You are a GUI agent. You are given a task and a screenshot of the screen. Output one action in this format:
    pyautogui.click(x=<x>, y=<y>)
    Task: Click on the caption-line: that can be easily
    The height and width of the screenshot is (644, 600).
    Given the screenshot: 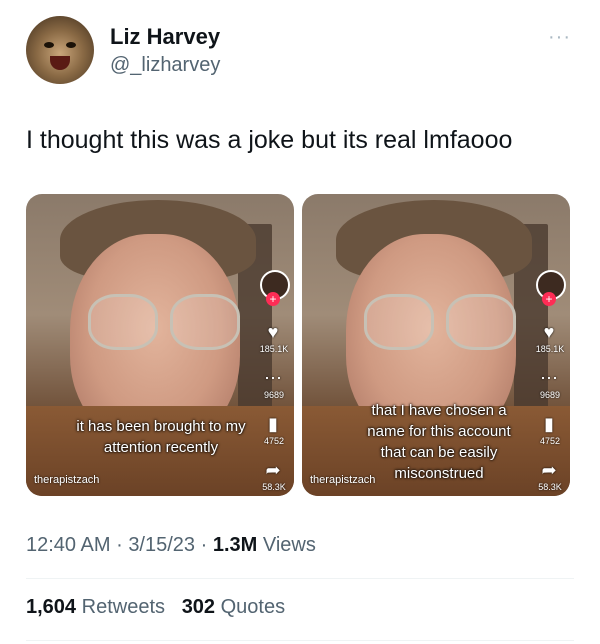 What is the action you would take?
    pyautogui.click(x=439, y=452)
    